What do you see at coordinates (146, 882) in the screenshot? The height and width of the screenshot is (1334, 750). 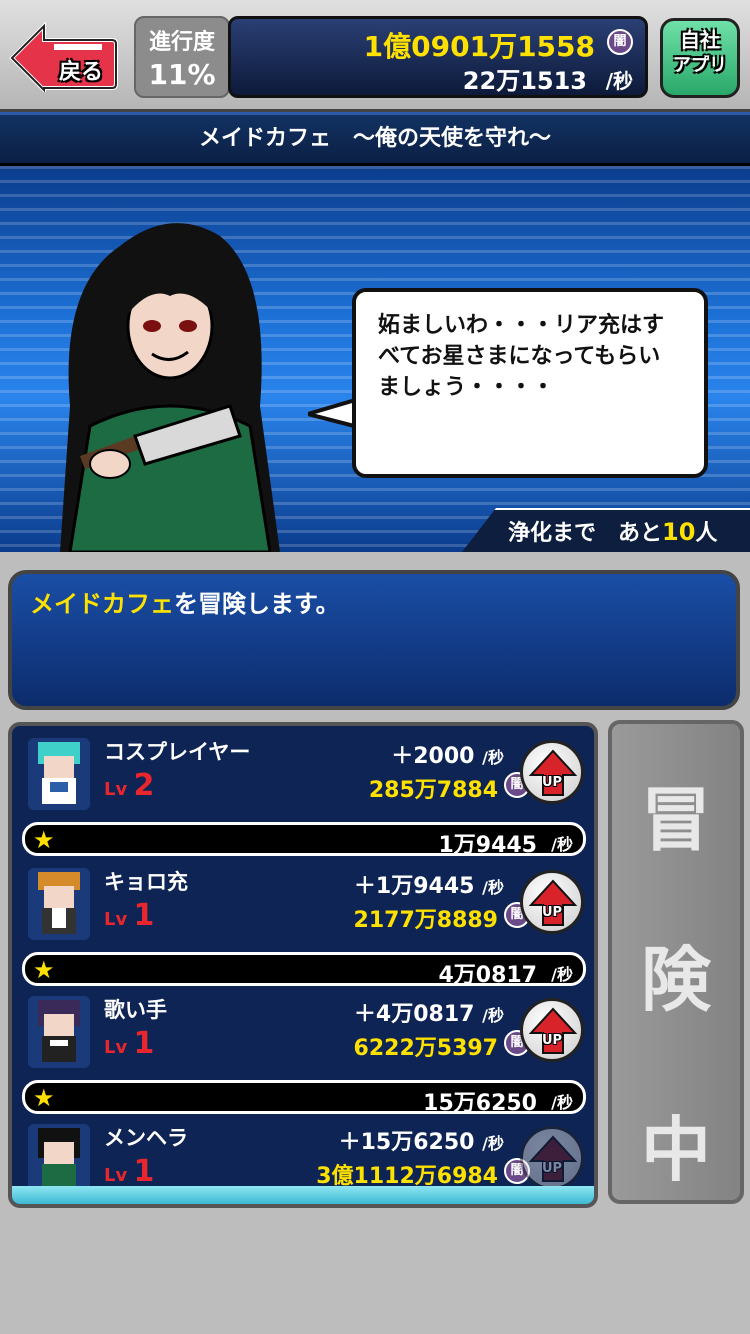 I see `unit-name: キョロ充` at bounding box center [146, 882].